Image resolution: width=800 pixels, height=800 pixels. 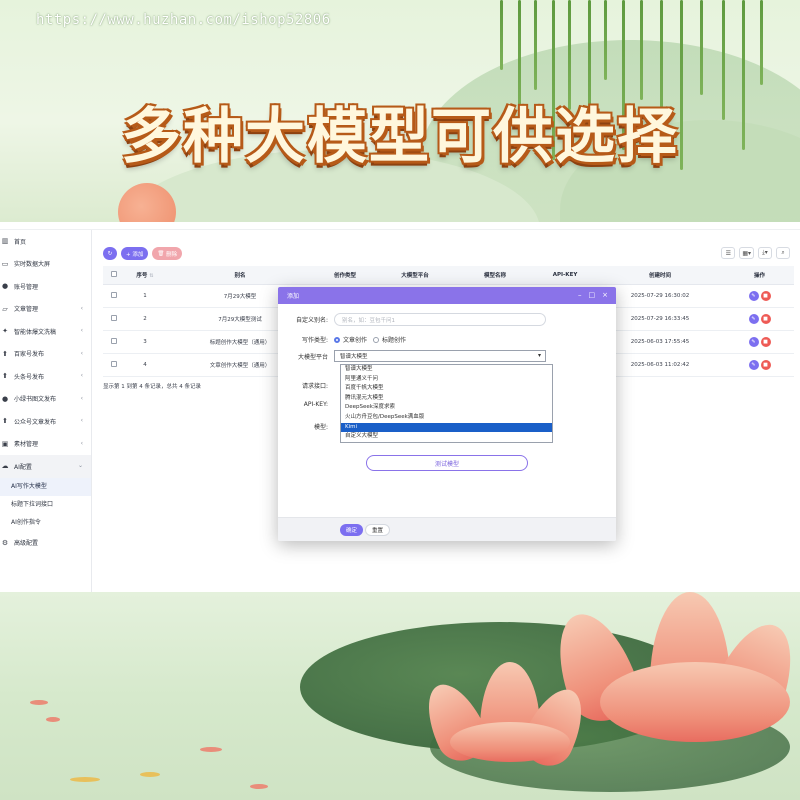 What do you see at coordinates (45, 376) in the screenshot?
I see `sidebar-item: ⬆ 头条号发布 ‹` at bounding box center [45, 376].